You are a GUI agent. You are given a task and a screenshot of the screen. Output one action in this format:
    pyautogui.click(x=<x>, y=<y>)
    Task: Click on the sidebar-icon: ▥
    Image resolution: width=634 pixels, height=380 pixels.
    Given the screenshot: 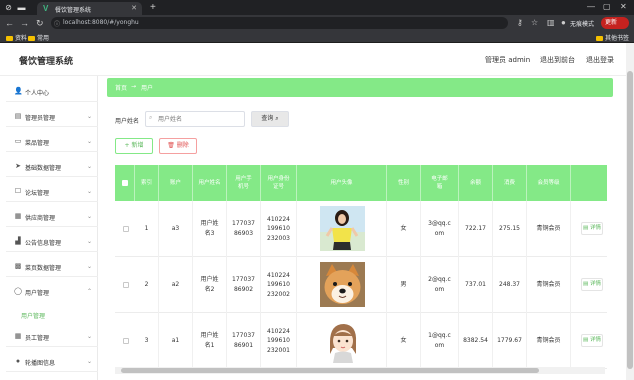 What is the action you would take?
    pyautogui.click(x=551, y=22)
    